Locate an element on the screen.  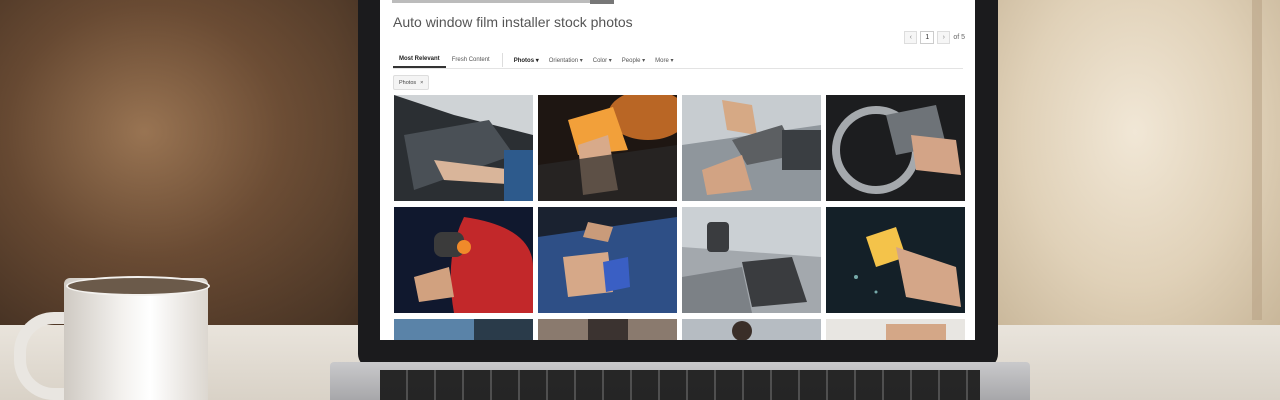
next-page-button: › is located at coordinates (944, 37).